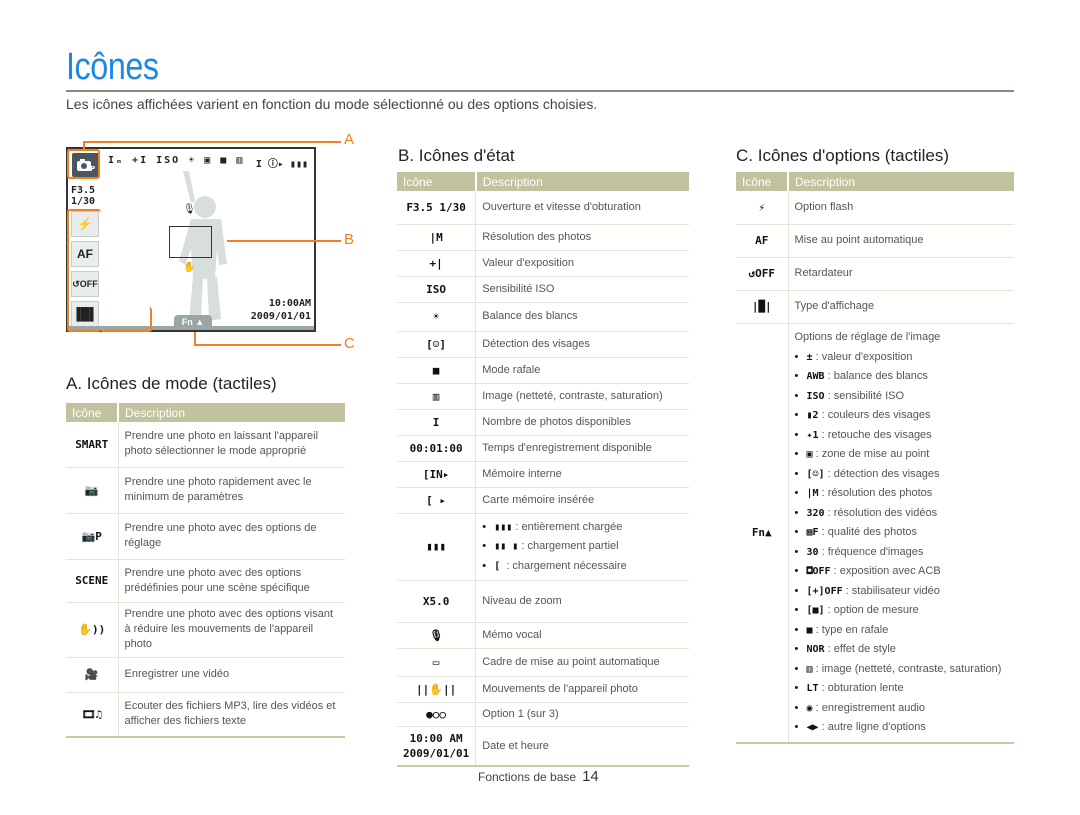 The image size is (1080, 815). I want to click on callout-c-line, so click(267, 345).